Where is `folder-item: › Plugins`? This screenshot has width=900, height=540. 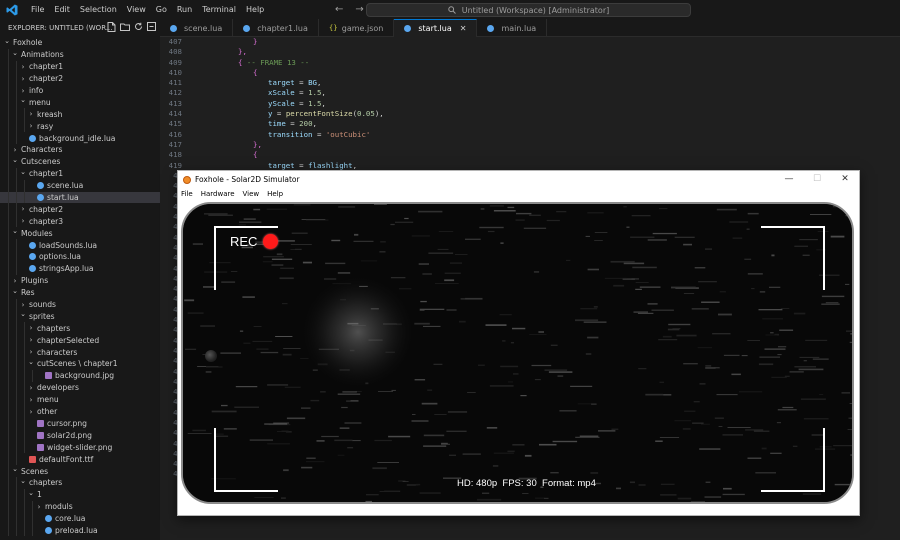 folder-item: › Plugins is located at coordinates (80, 280).